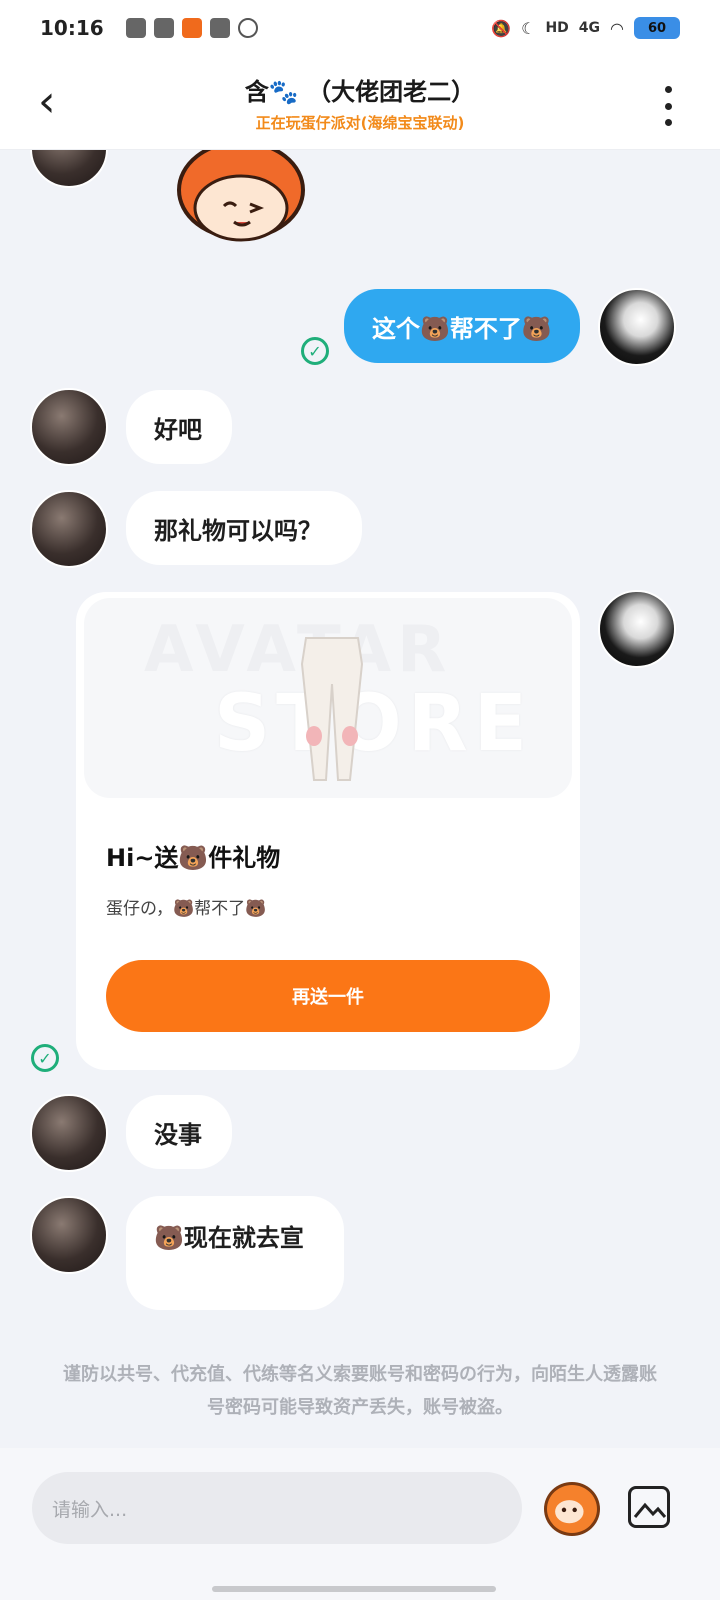  I want to click on more-button, so click(668, 106).